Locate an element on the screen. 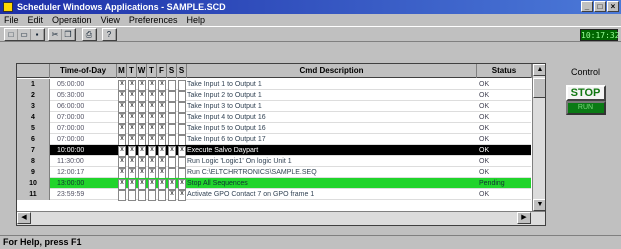 This screenshot has width=621, height=249. row-number: 7 is located at coordinates (33, 150).